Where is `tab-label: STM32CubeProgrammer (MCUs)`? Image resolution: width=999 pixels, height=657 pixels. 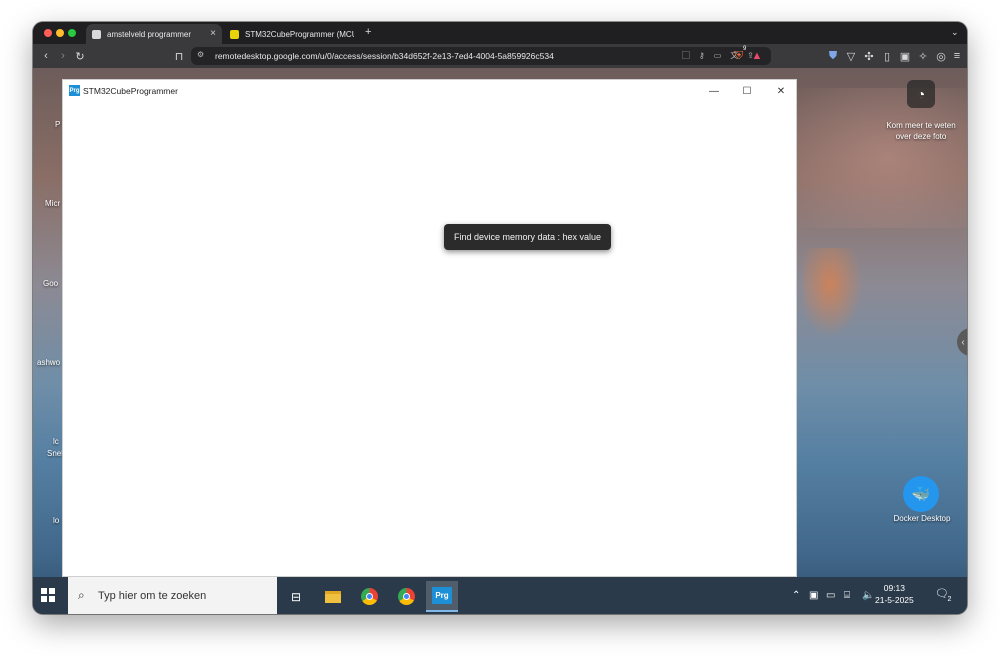
tab-label: STM32CubeProgrammer (MCUs) is located at coordinates (299, 34).